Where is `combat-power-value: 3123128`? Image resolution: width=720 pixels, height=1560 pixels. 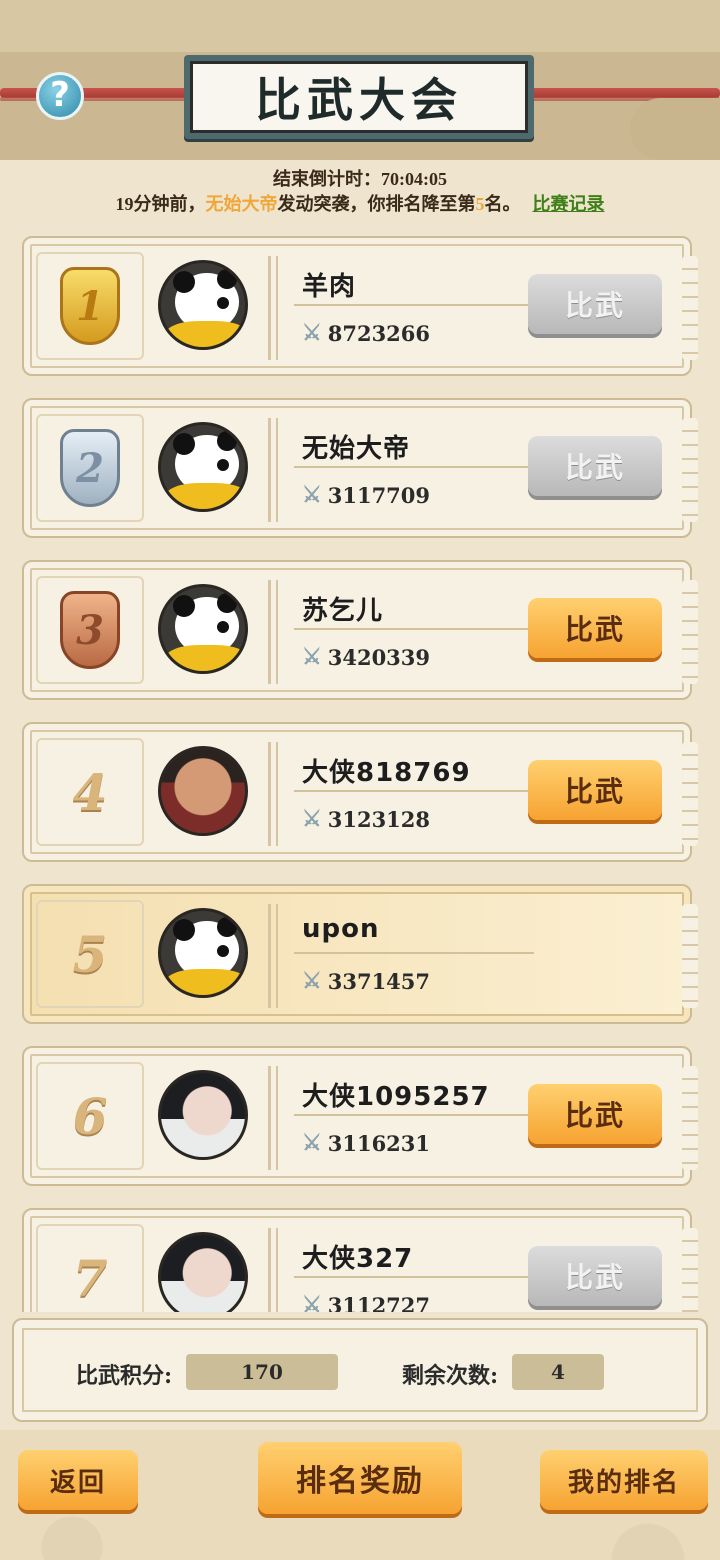
combat-power-value: 3123128 is located at coordinates (379, 819).